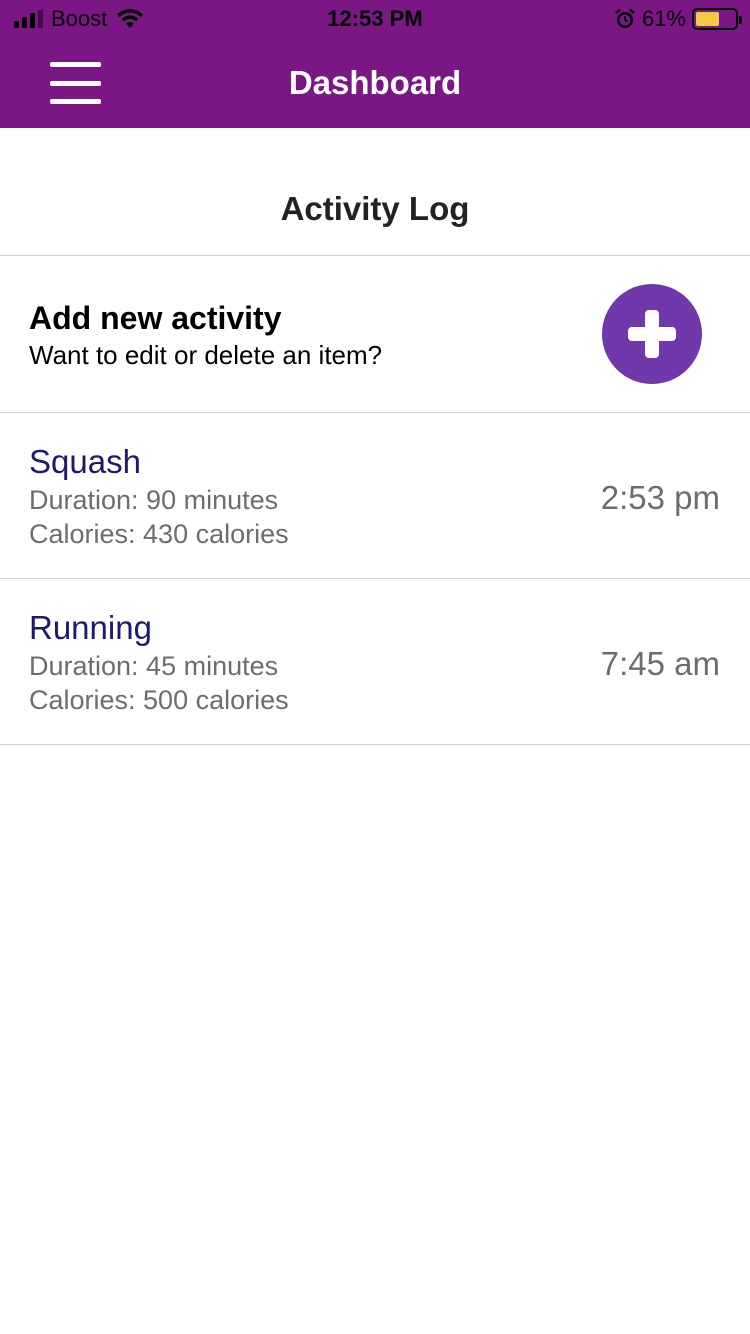 The width and height of the screenshot is (750, 1334). Describe the element at coordinates (154, 500) in the screenshot. I see `activity-duration: Duration: 90 minutes` at that location.